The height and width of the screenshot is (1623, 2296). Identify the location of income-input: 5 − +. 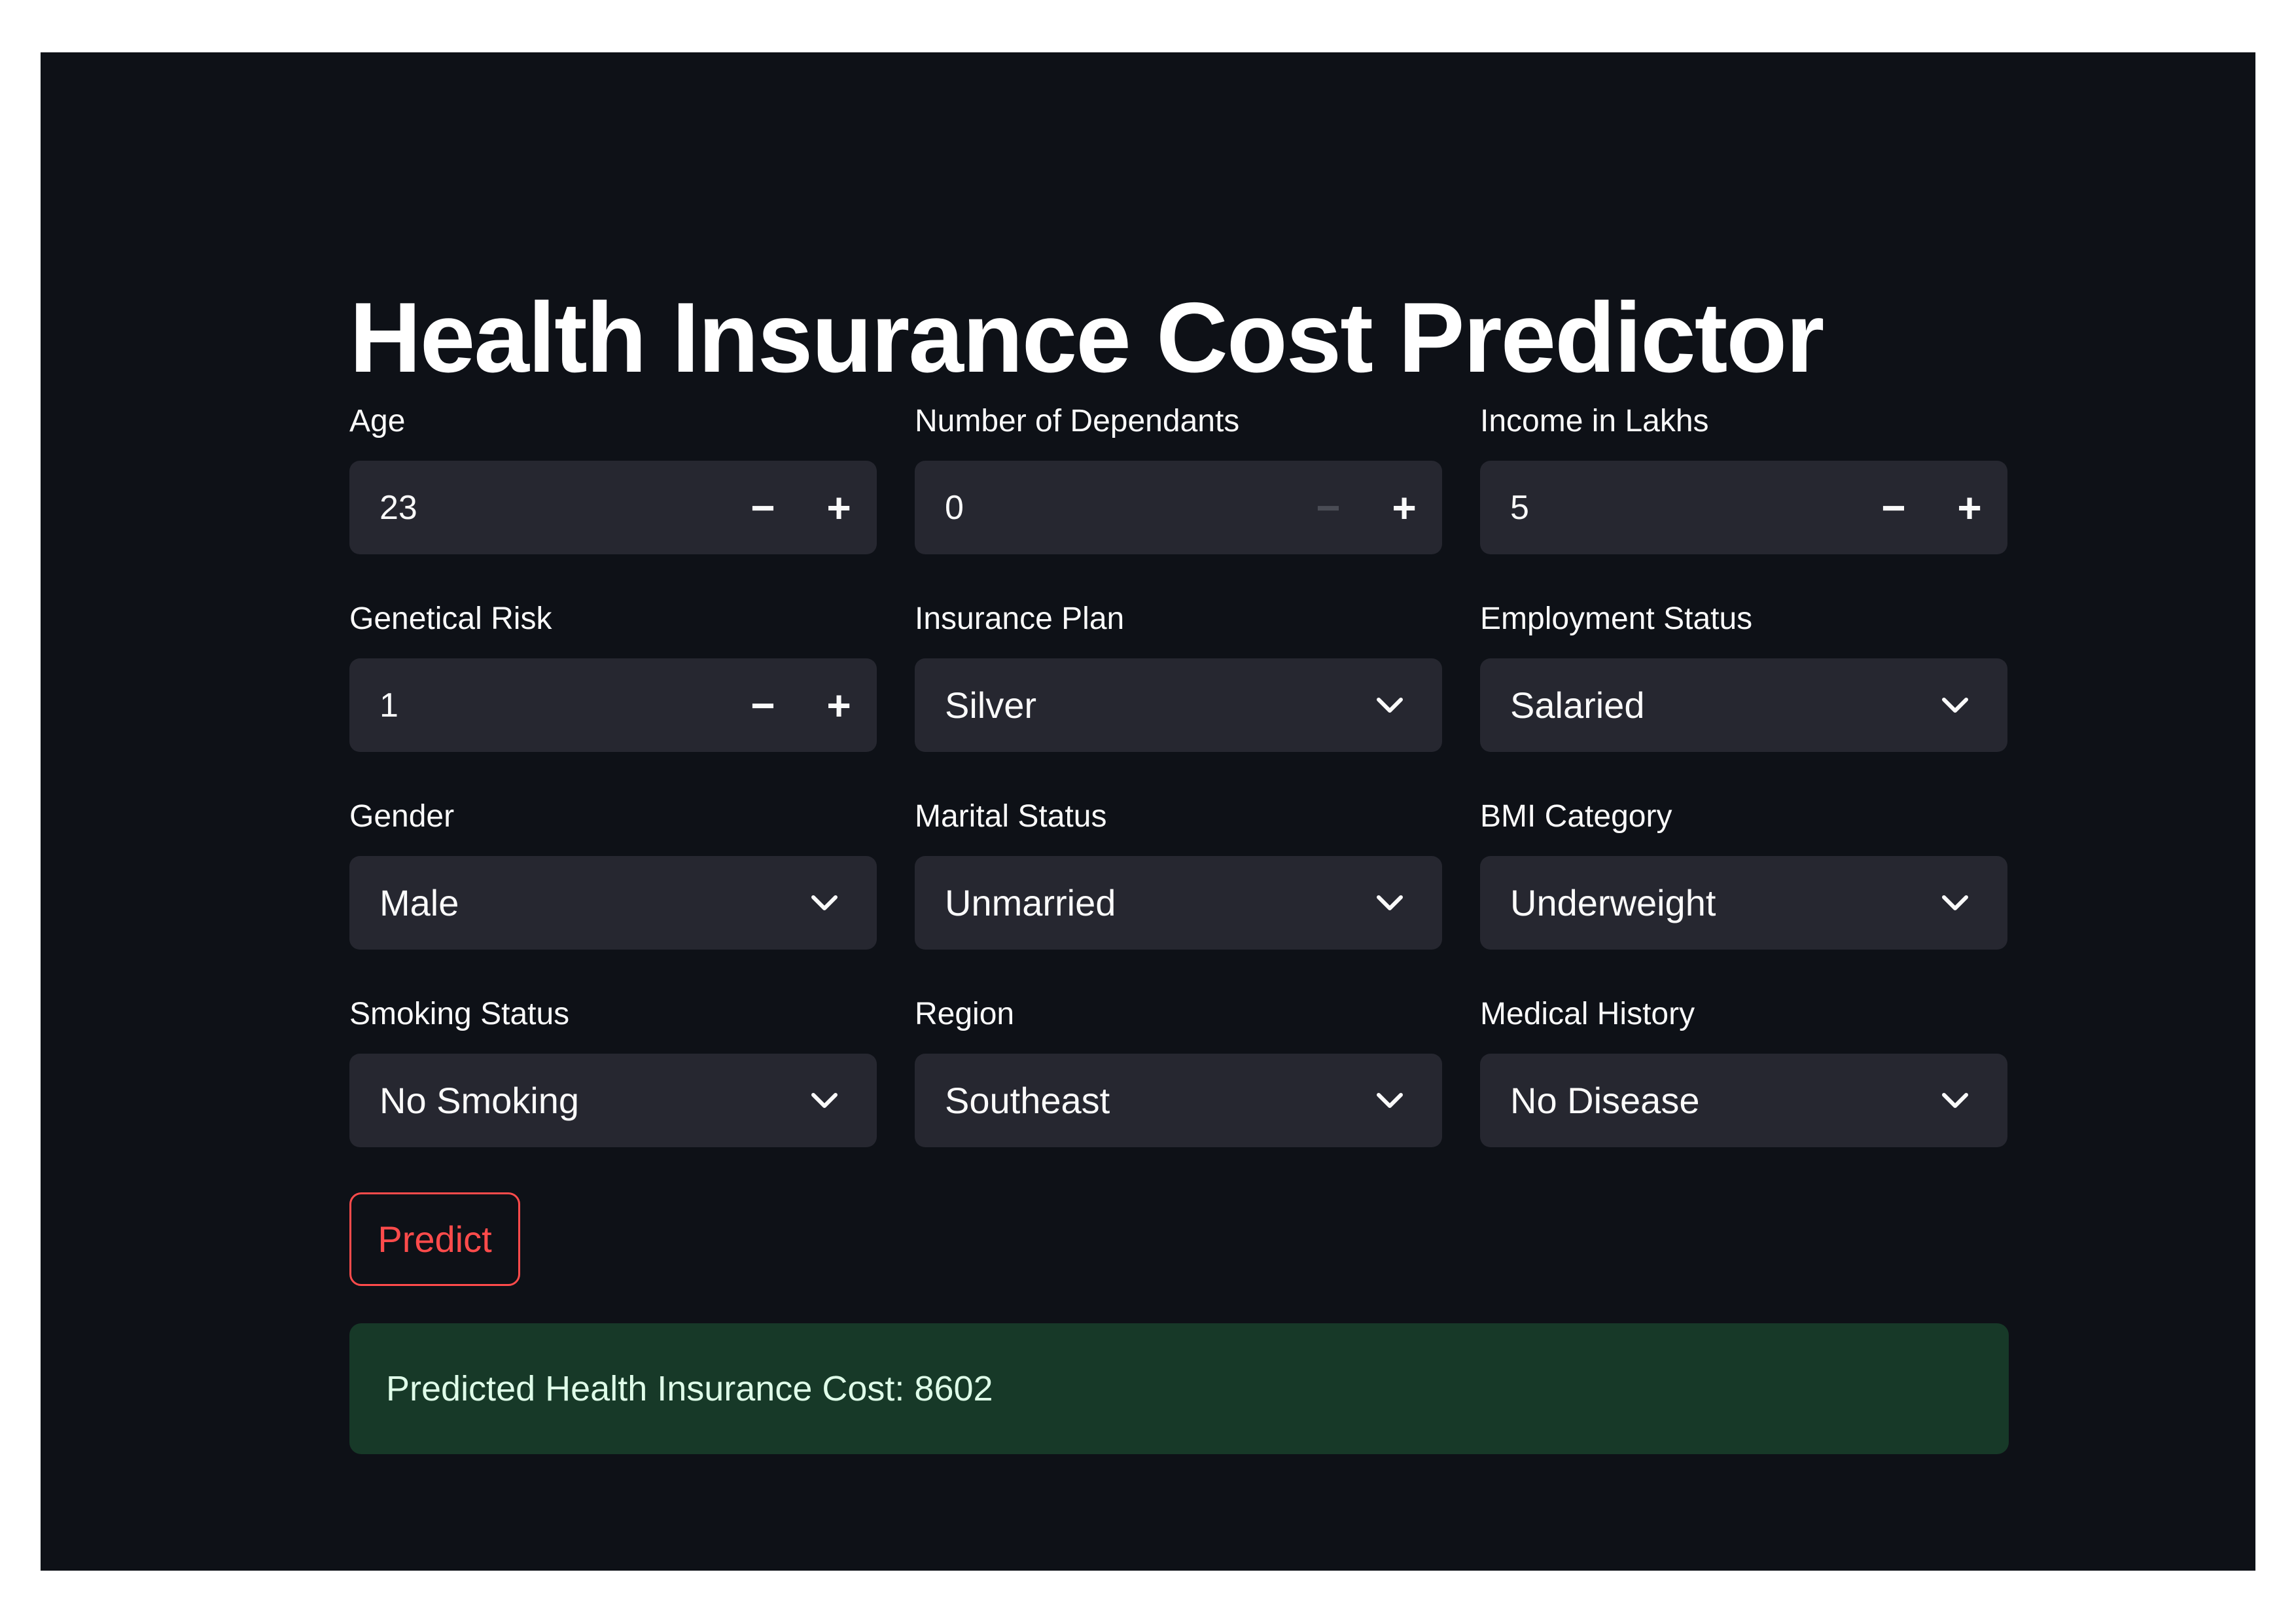
(1744, 507).